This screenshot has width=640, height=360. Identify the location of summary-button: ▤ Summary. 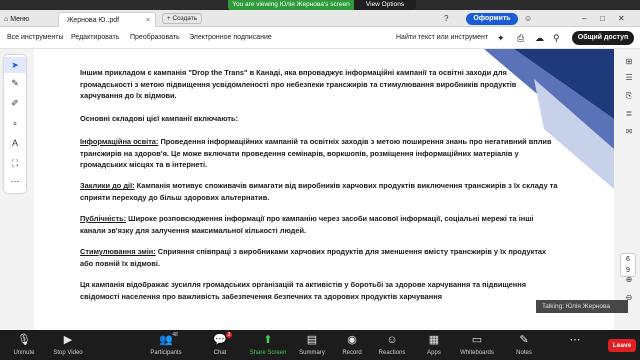
(312, 345).